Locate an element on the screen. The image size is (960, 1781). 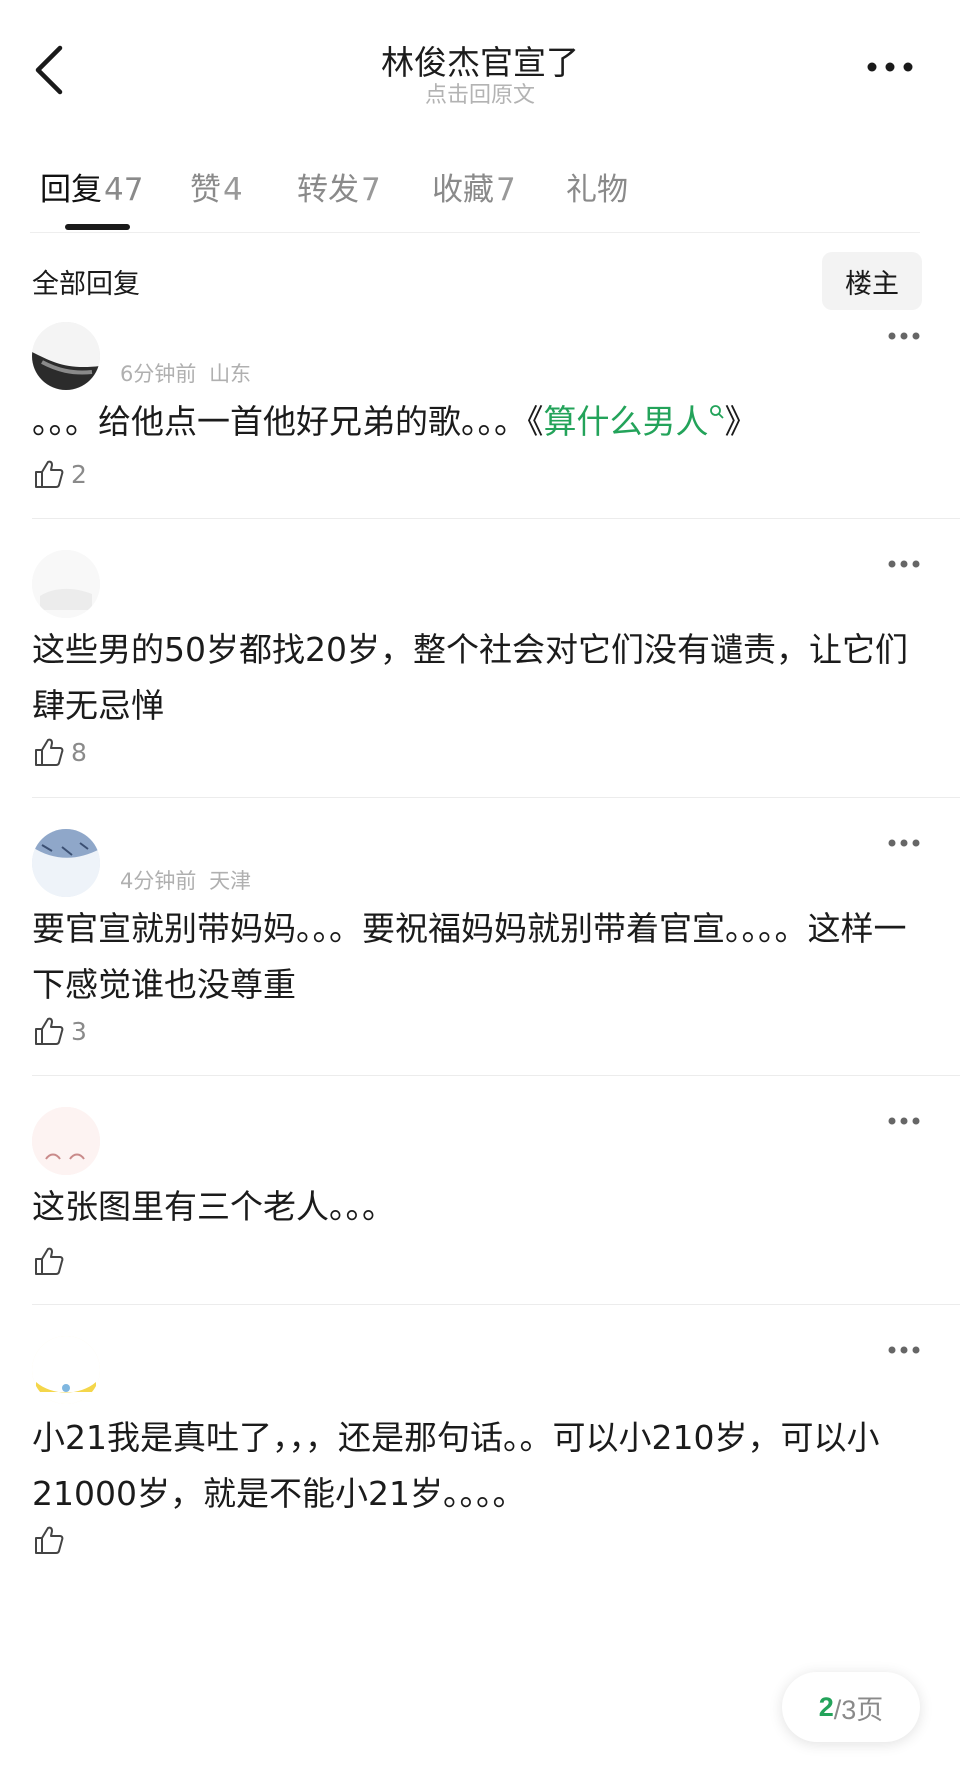
like-count: 2 is located at coordinates (79, 474).